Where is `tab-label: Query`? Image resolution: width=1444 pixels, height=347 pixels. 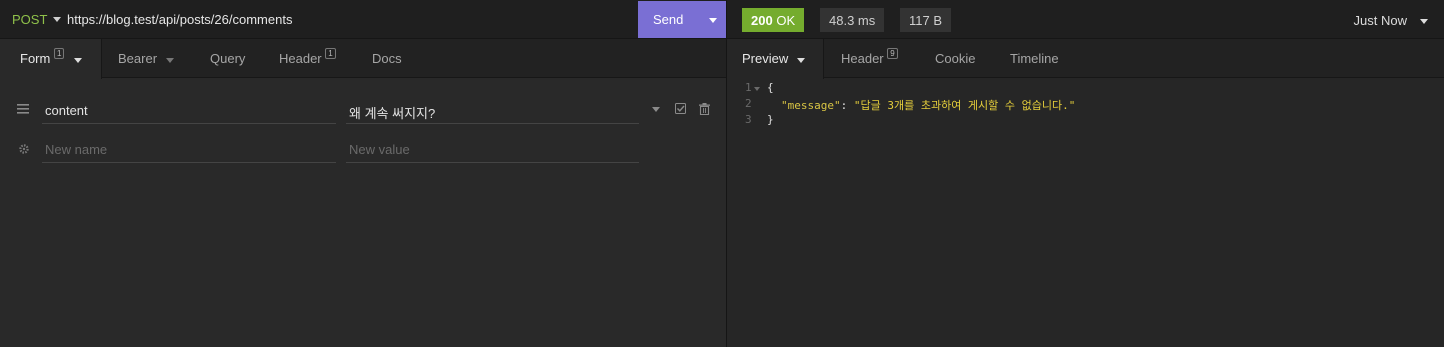
tab-label: Query is located at coordinates (228, 58).